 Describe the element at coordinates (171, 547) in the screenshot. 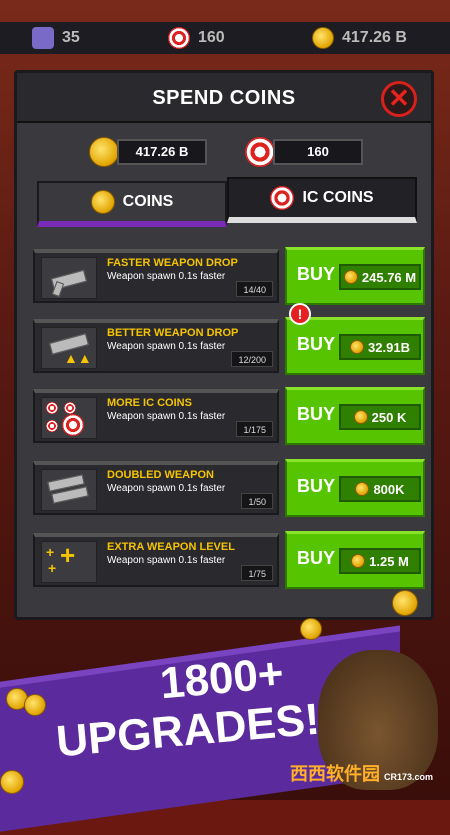

I see `upgrade-name: EXTRA WEAPON LEVEL` at that location.